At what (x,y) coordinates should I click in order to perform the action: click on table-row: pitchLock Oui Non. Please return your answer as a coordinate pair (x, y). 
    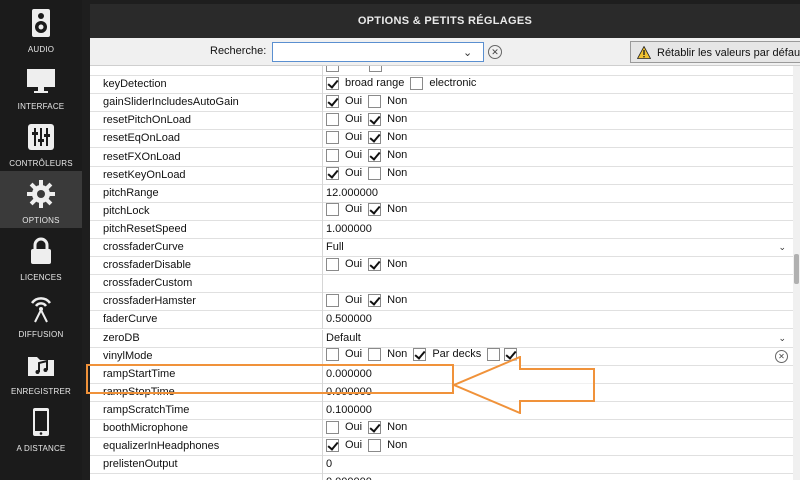
    Looking at the image, I should click on (443, 211).